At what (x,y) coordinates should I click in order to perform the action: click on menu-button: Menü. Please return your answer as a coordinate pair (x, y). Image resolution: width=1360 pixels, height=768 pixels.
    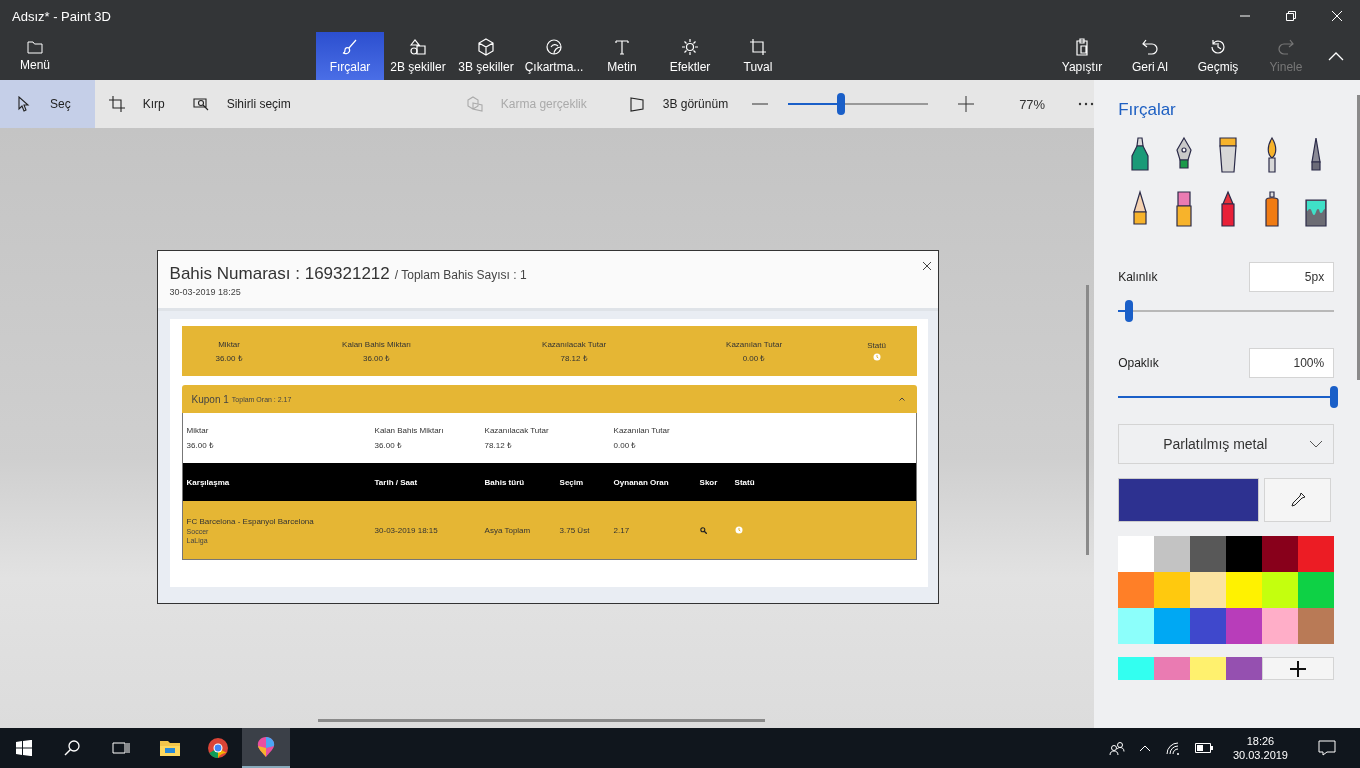
    Looking at the image, I should click on (35, 56).